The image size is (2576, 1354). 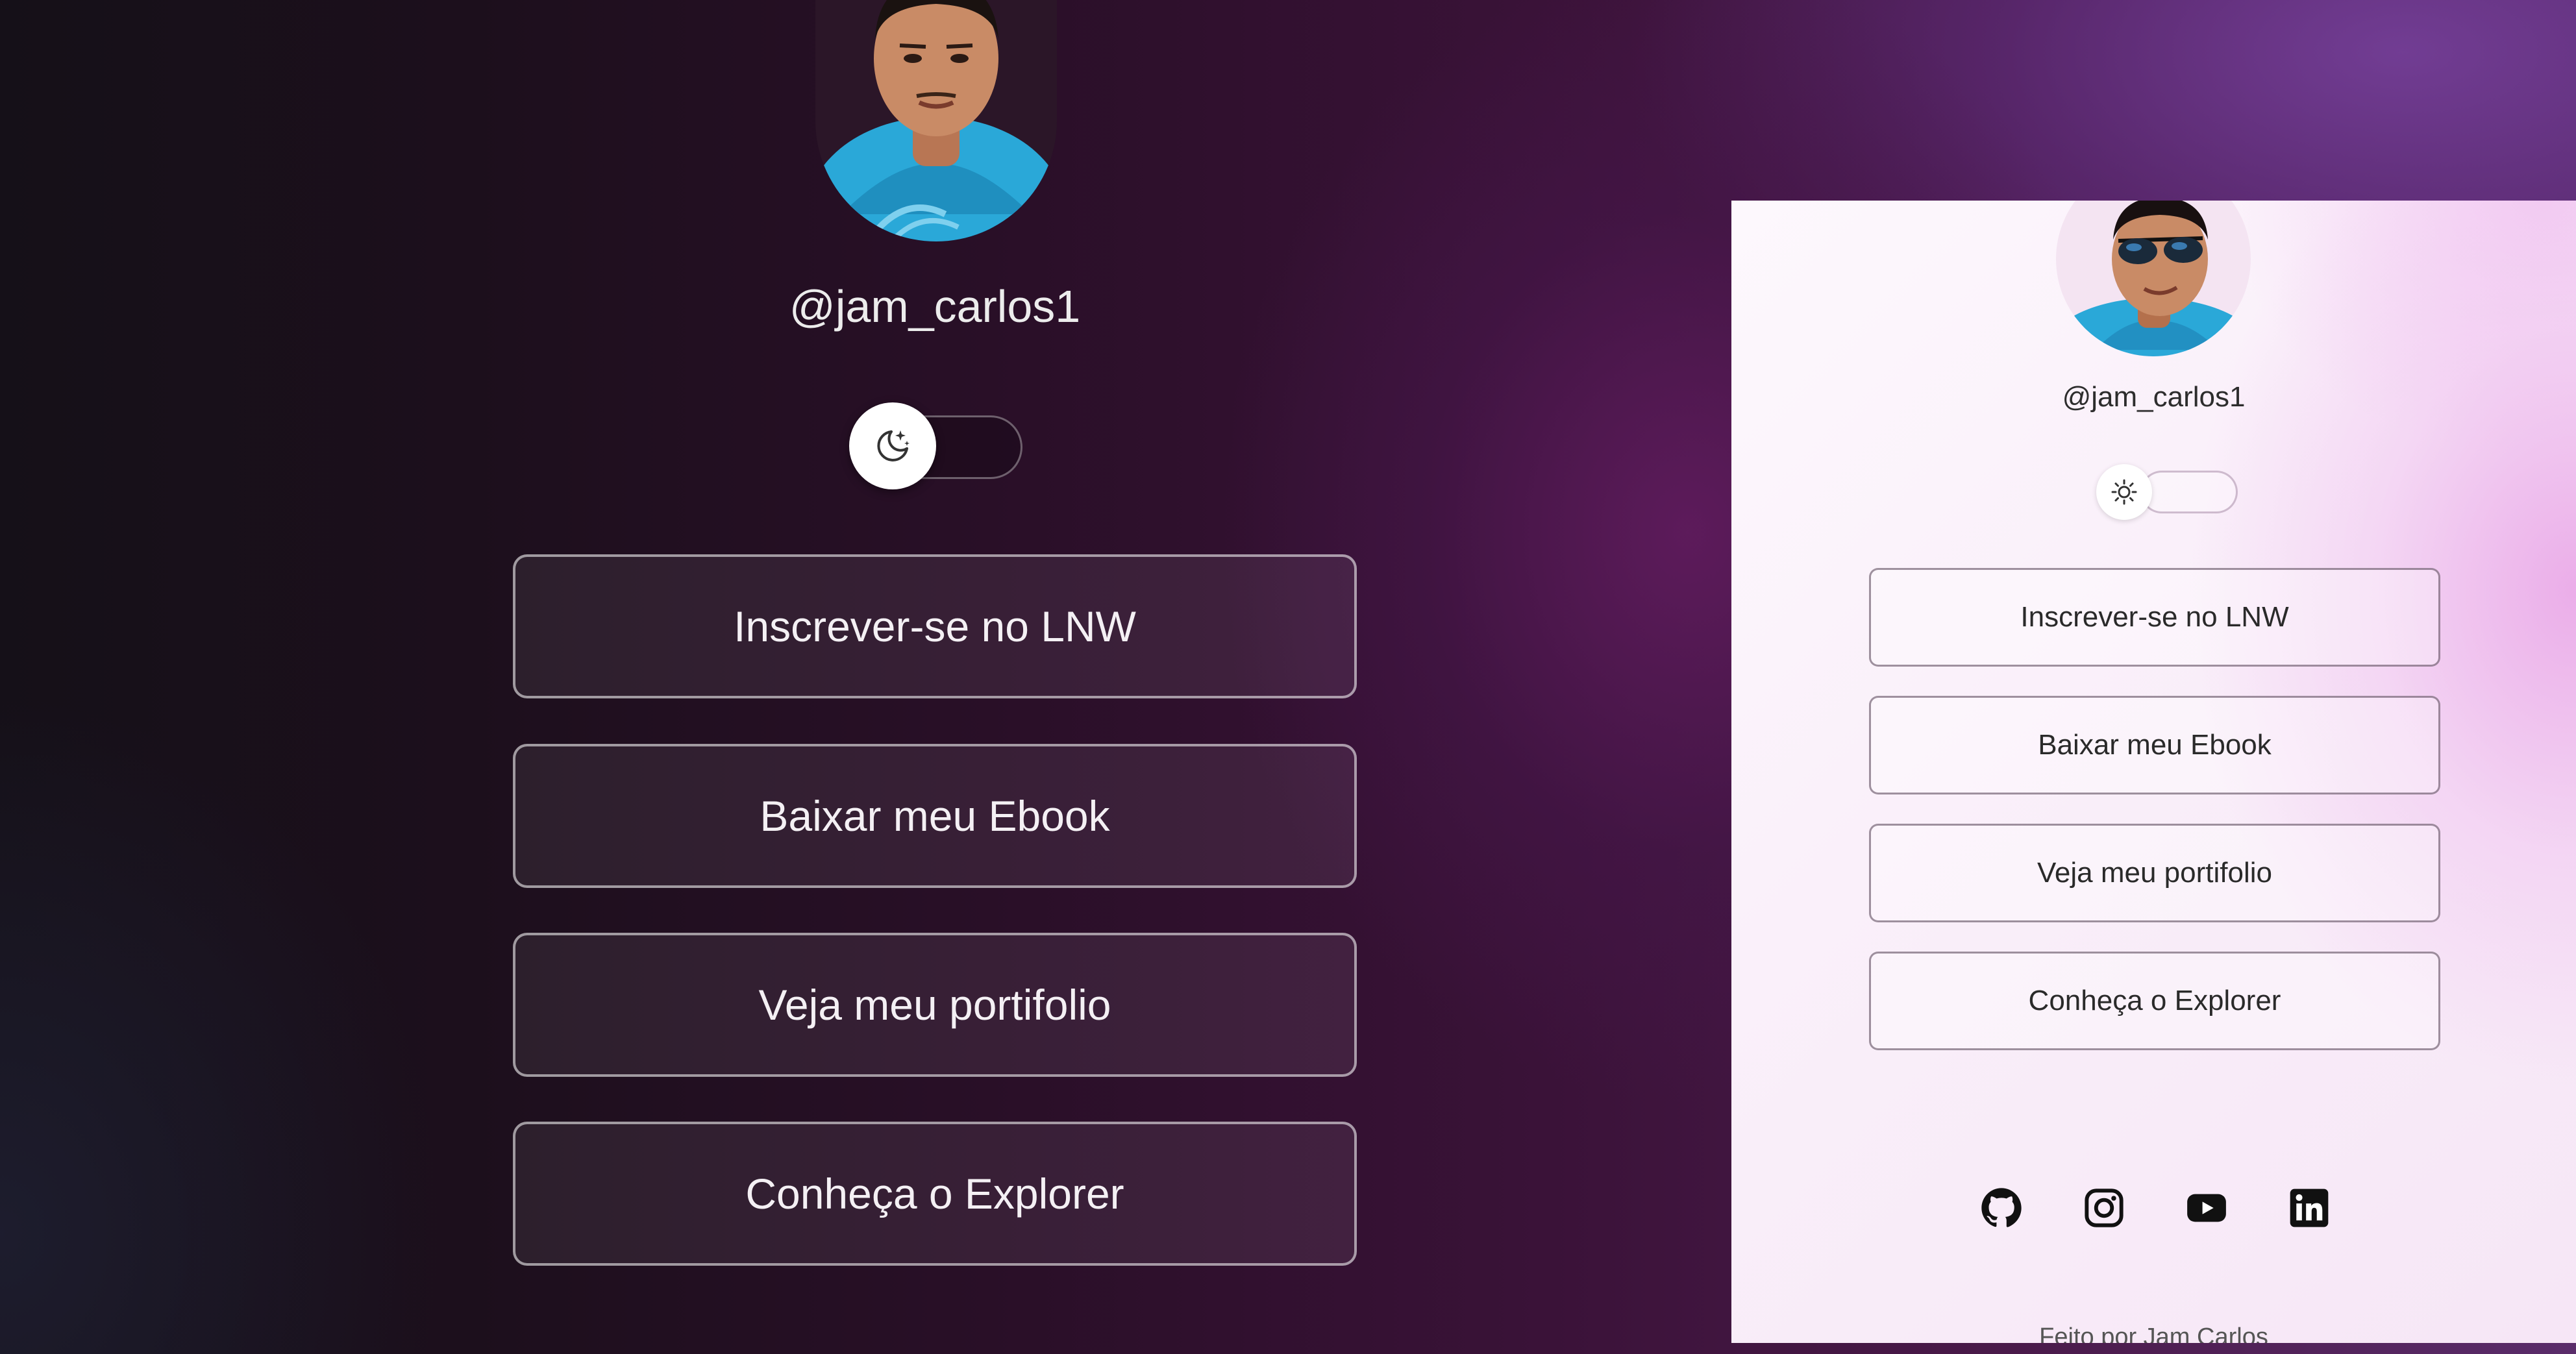 I want to click on github-icon, so click(x=2001, y=1208).